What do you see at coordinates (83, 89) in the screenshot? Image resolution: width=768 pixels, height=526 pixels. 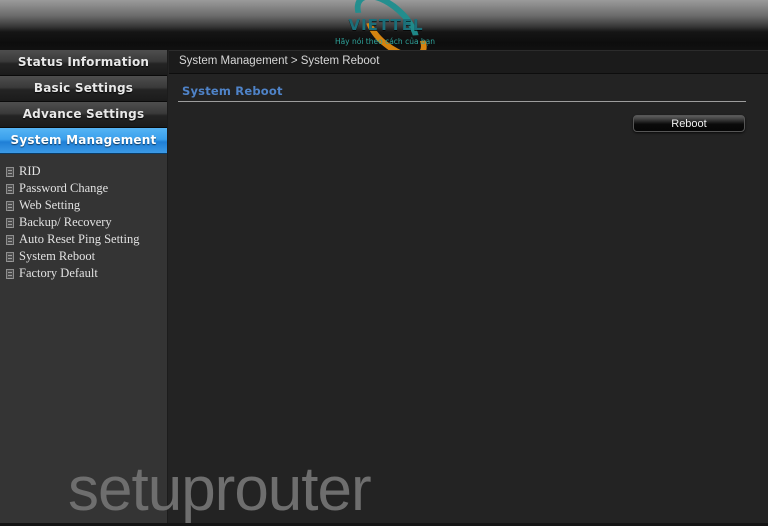 I see `sidebar-item-basic-settings: Basic Settings` at bounding box center [83, 89].